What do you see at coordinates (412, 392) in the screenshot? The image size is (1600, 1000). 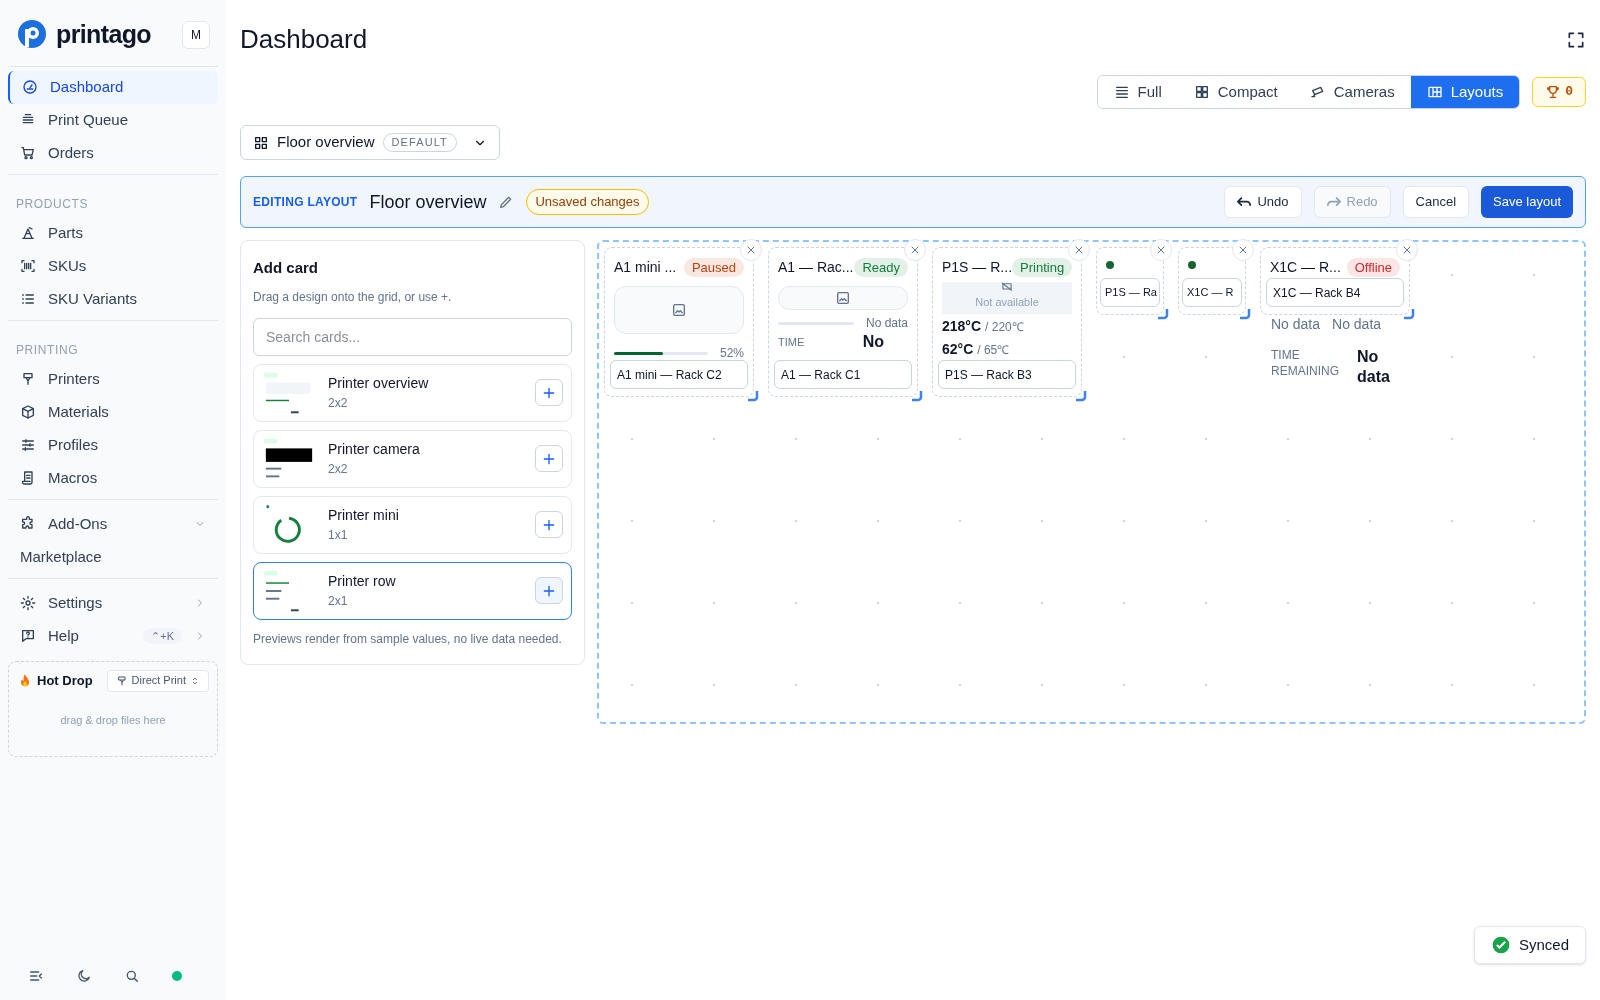 I see `card-design: Printer overview 2x2` at bounding box center [412, 392].